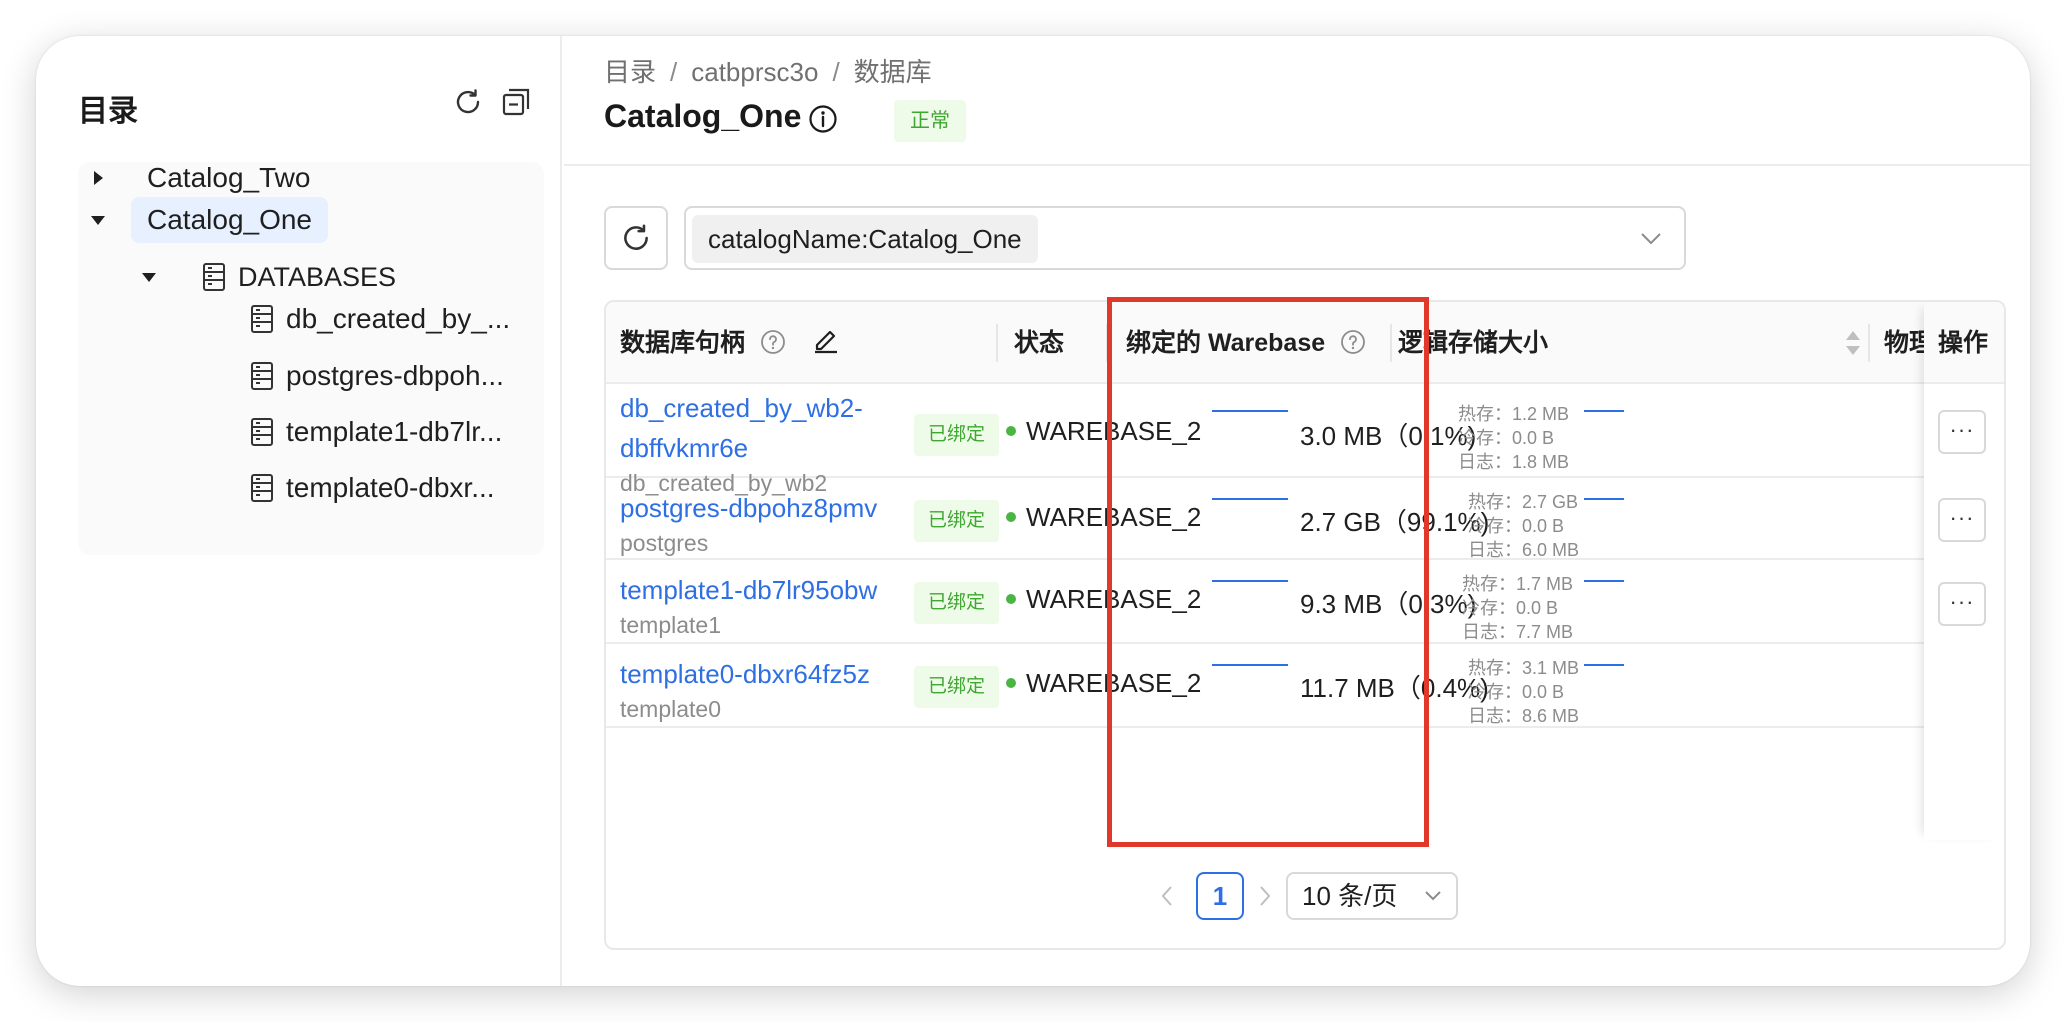 The width and height of the screenshot is (2066, 1022). I want to click on tree-node-databases: DATABASES, so click(237, 277).